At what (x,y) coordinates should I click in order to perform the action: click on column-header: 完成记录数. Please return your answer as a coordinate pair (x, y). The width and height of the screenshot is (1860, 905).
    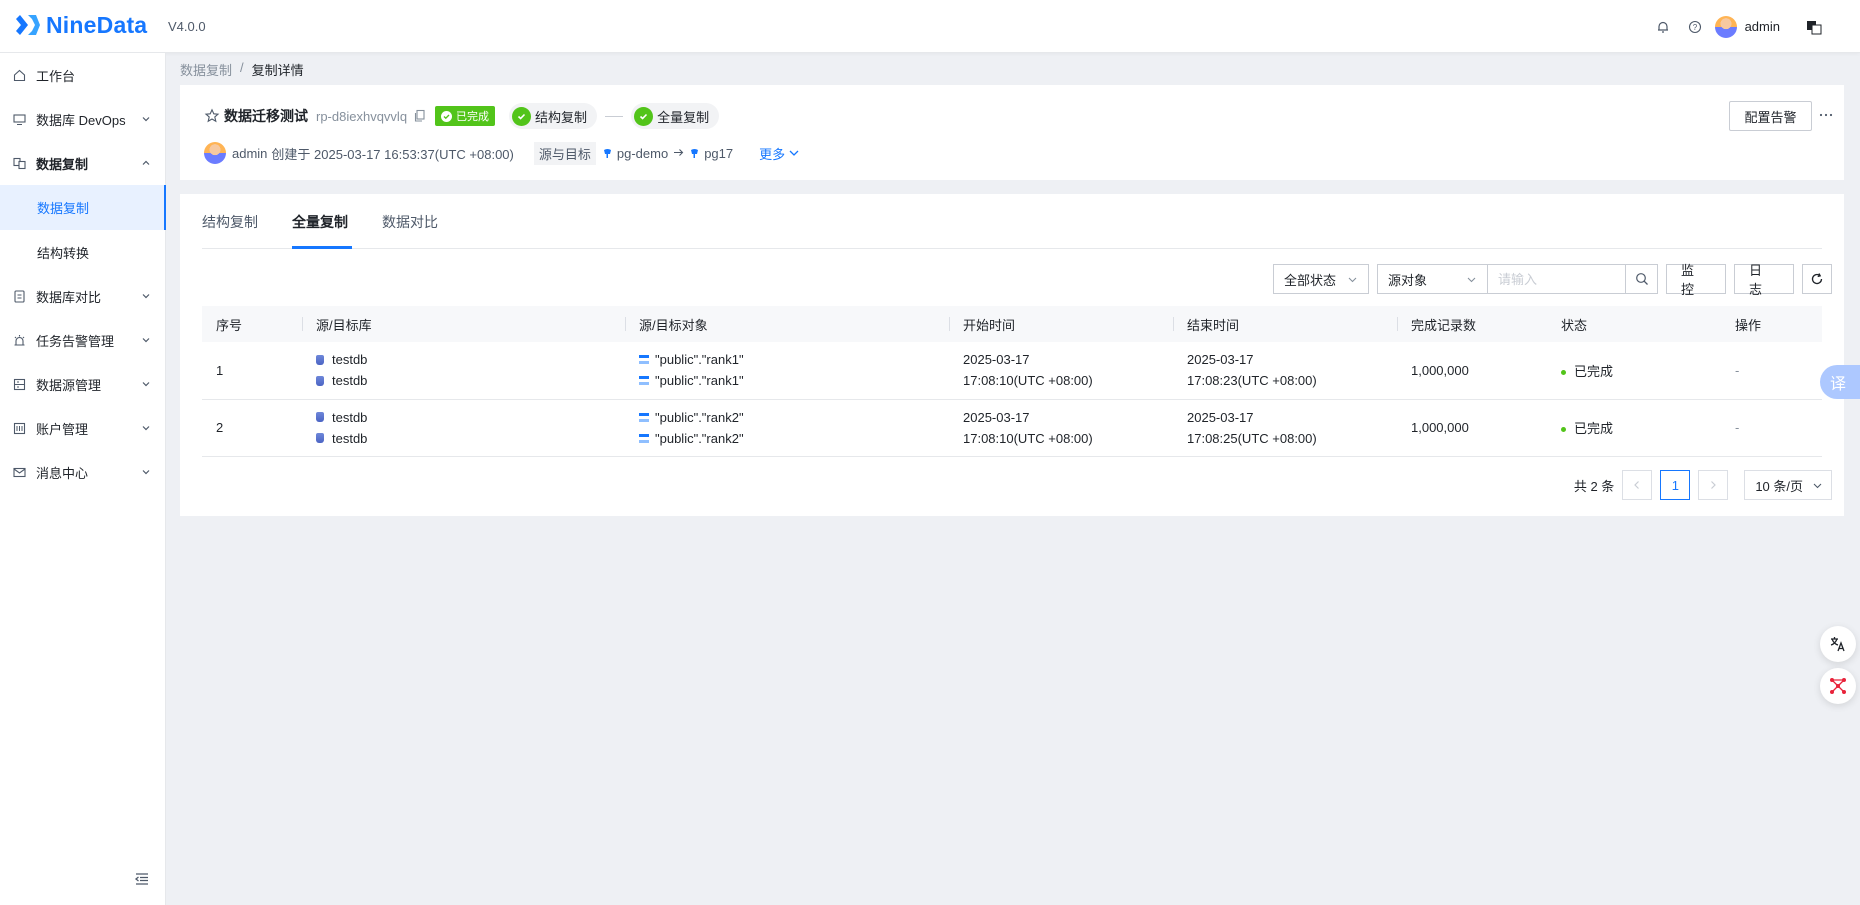
    Looking at the image, I should click on (1472, 324).